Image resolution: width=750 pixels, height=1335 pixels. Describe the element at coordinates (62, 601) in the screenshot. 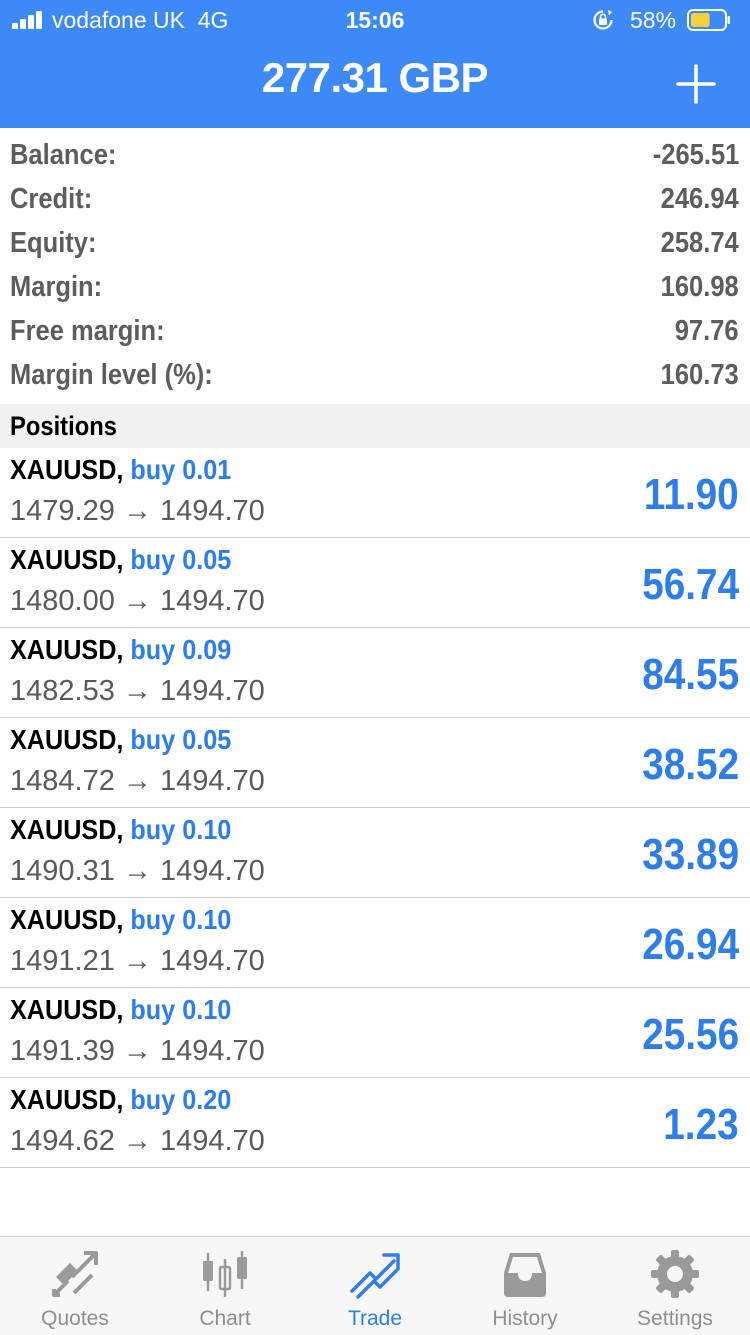

I see `position-open-price: 1480.00` at that location.